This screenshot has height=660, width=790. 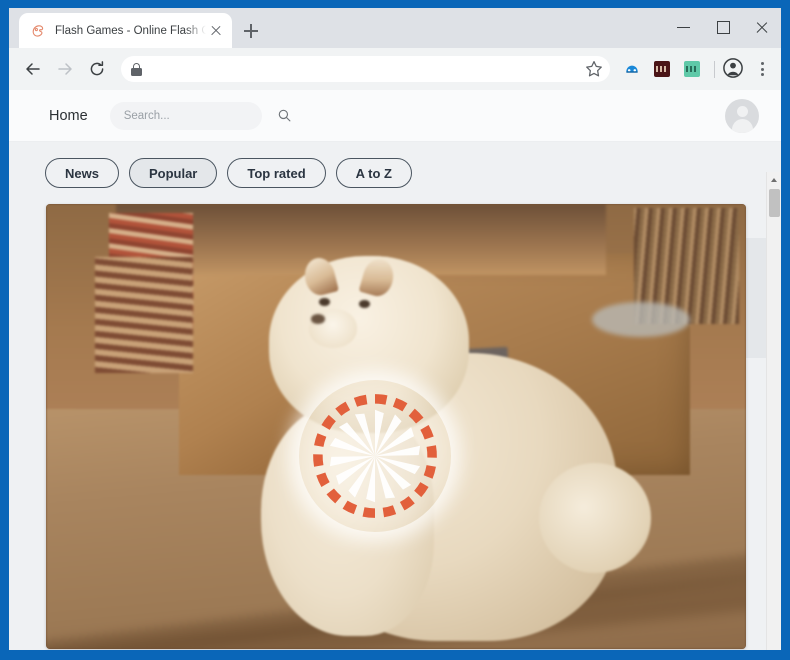 I want to click on loading-spinner, so click(x=375, y=456).